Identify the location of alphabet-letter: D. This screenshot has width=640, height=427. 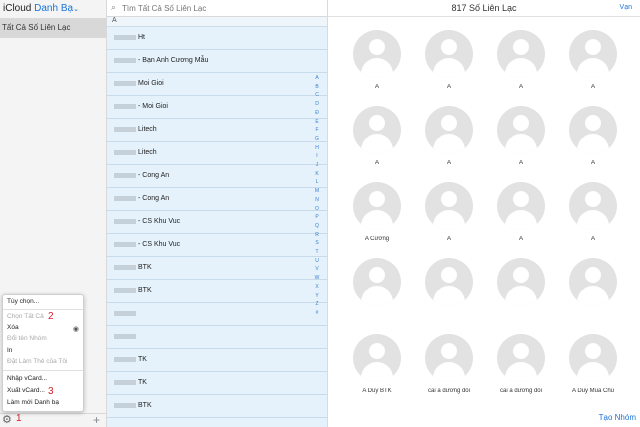
(317, 104).